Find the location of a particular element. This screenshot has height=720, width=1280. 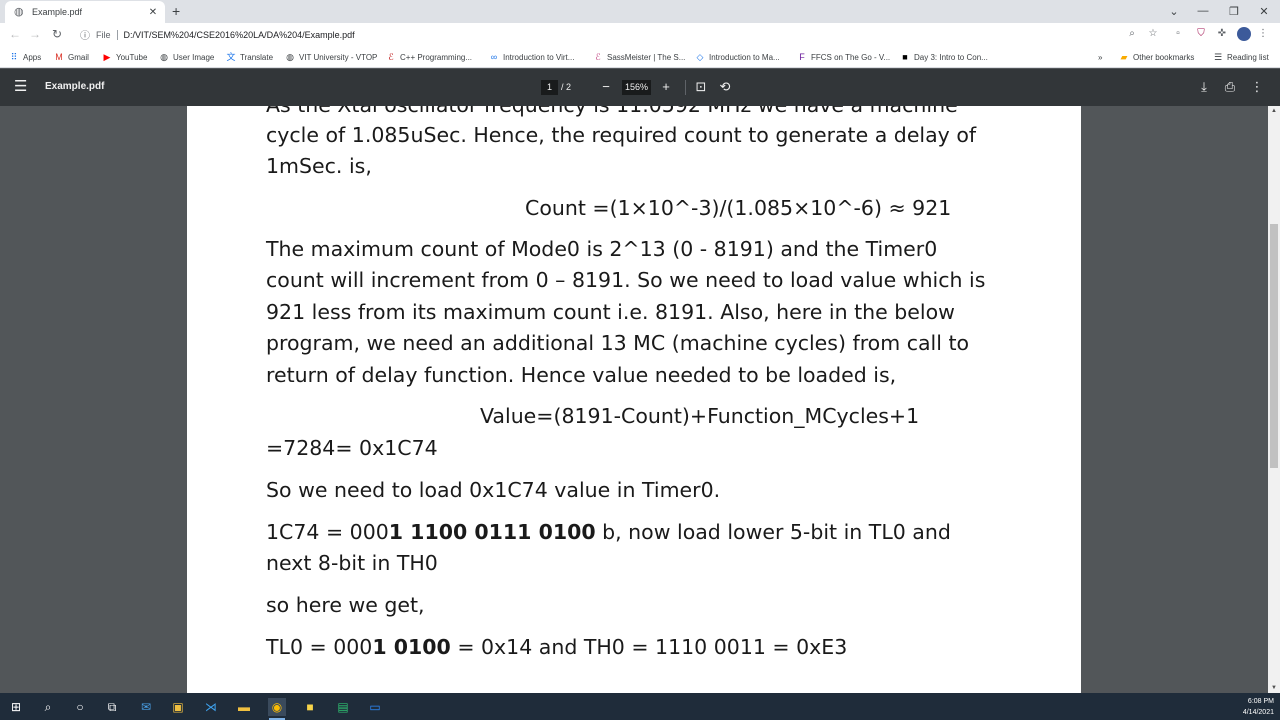

vertical-scrollbar: ▲ ▼ is located at coordinates (1274, 399).